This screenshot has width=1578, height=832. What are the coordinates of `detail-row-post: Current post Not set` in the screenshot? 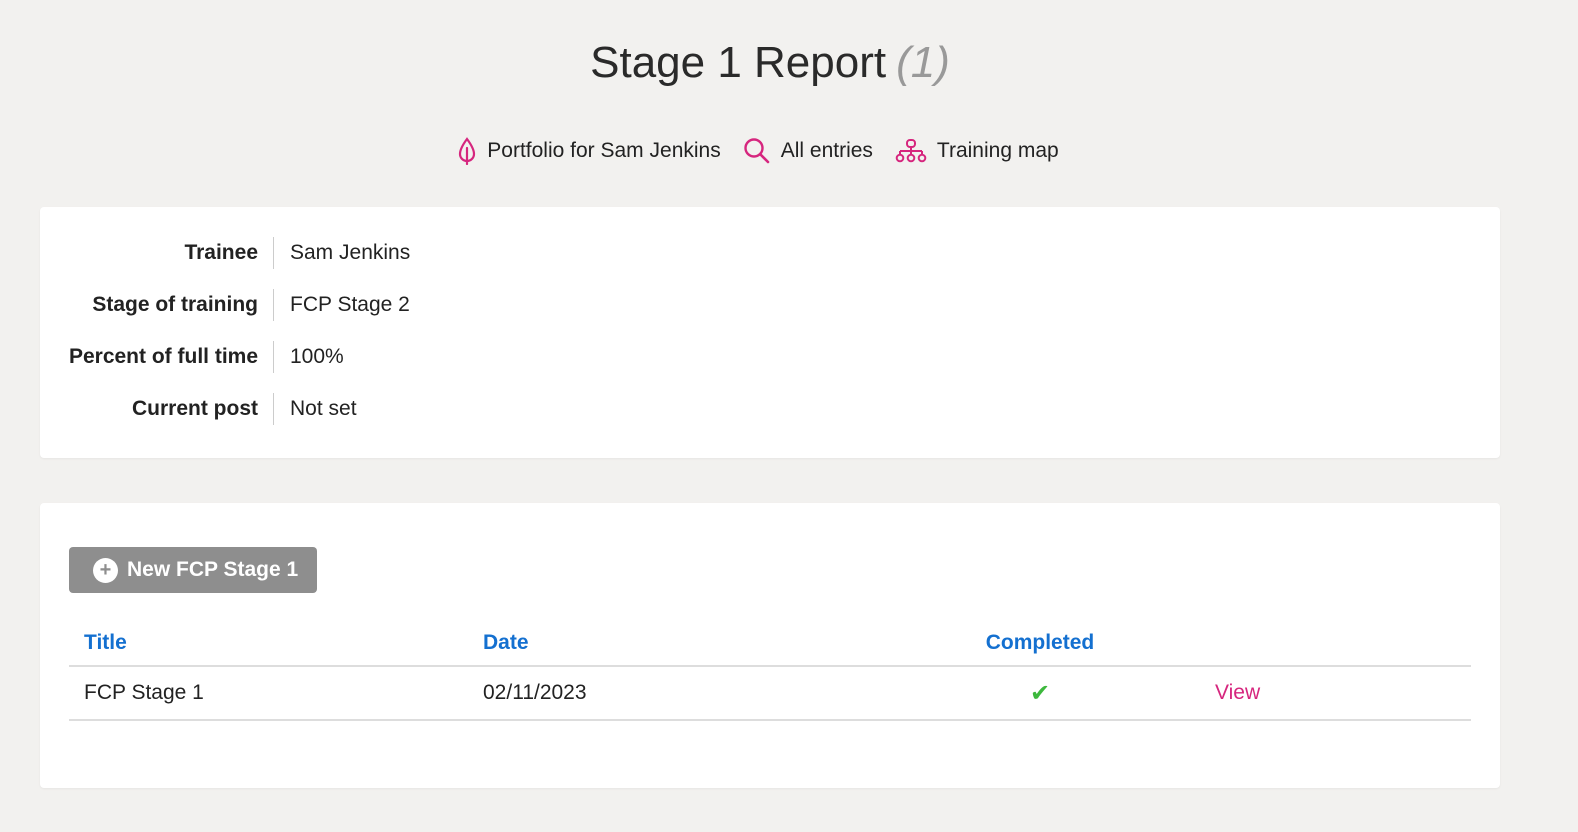 It's located at (225, 409).